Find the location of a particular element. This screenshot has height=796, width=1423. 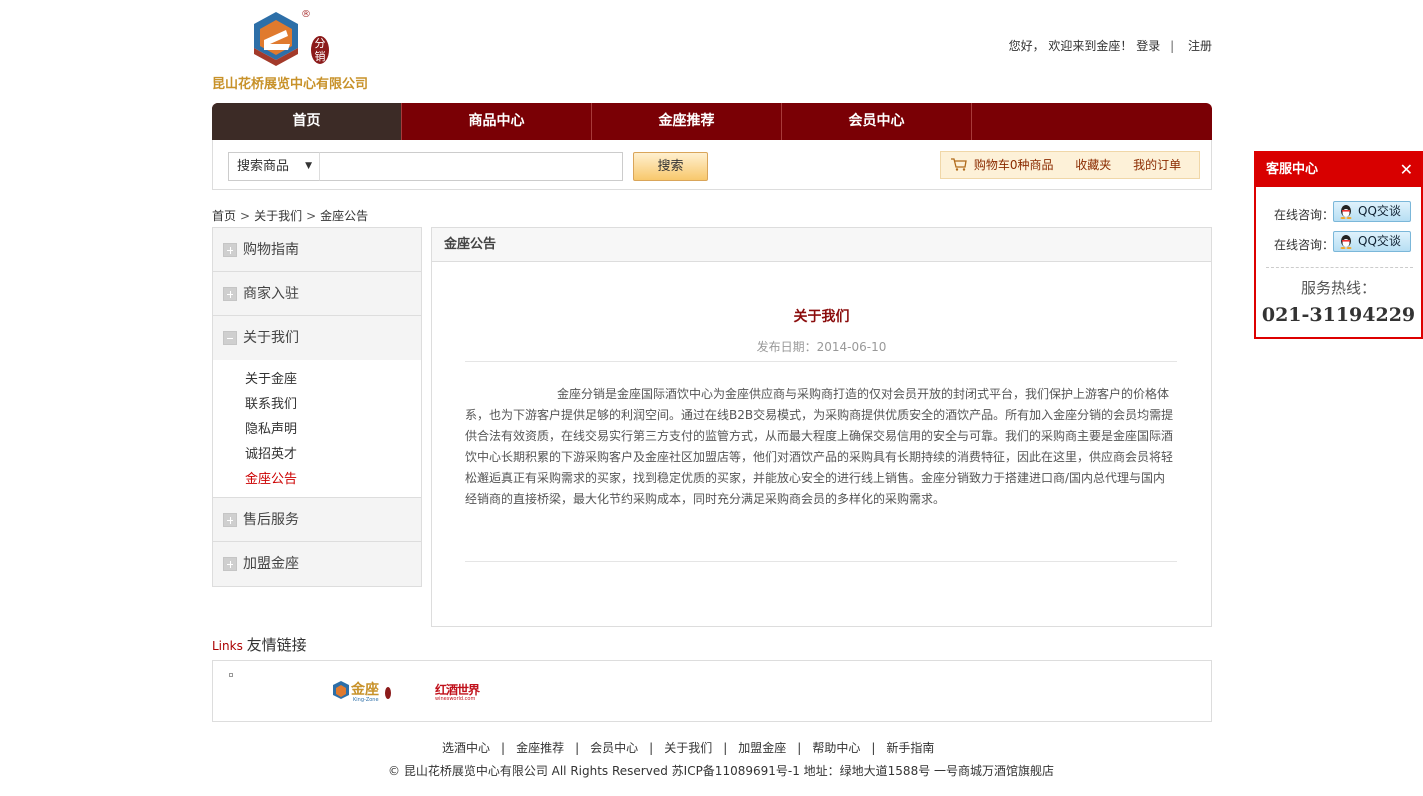

links-title-cn: 友情链接 is located at coordinates (276, 645).